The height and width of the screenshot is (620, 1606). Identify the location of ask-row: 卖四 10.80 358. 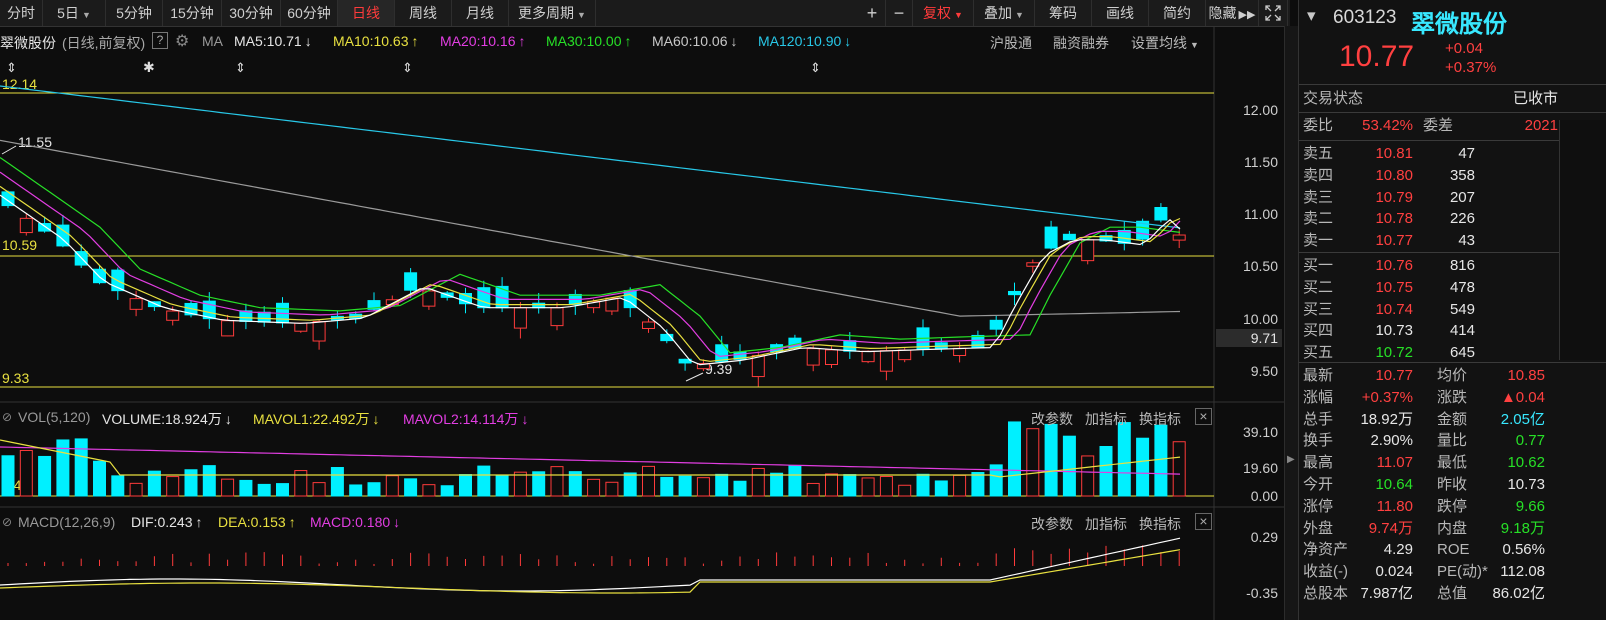
(1453, 175).